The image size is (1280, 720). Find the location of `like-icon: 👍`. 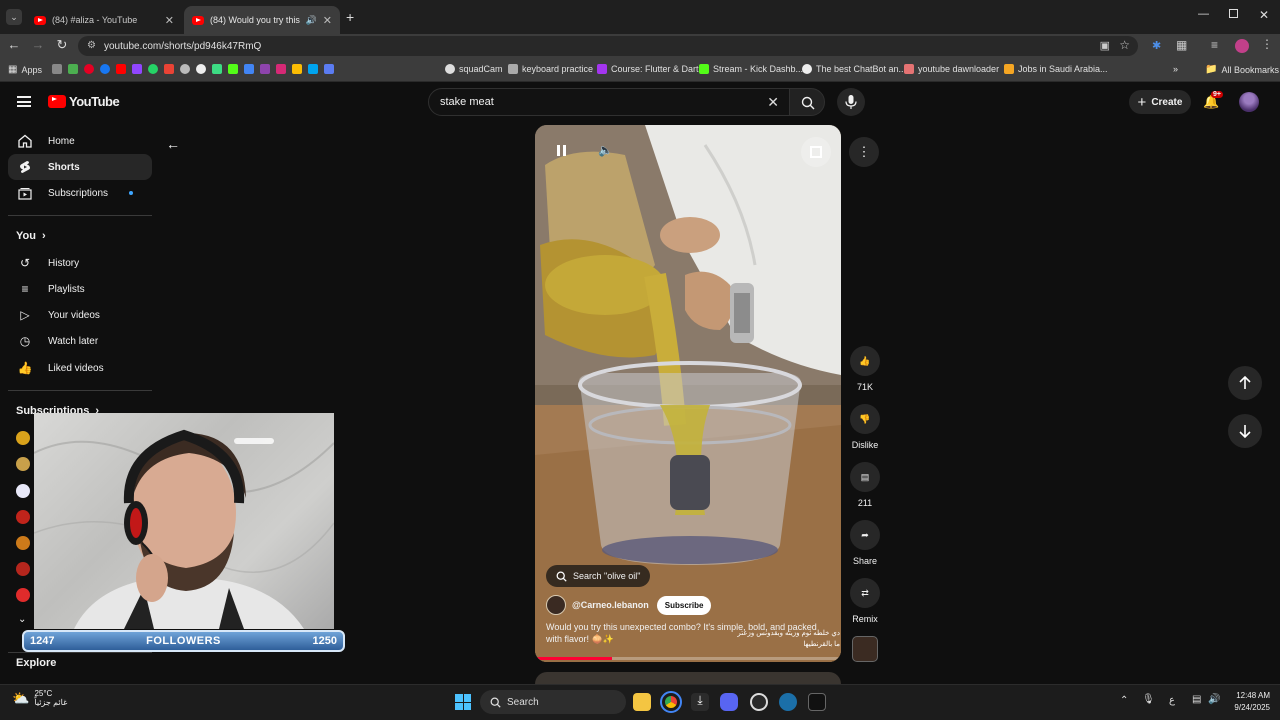

like-icon: 👍 is located at coordinates (865, 361).